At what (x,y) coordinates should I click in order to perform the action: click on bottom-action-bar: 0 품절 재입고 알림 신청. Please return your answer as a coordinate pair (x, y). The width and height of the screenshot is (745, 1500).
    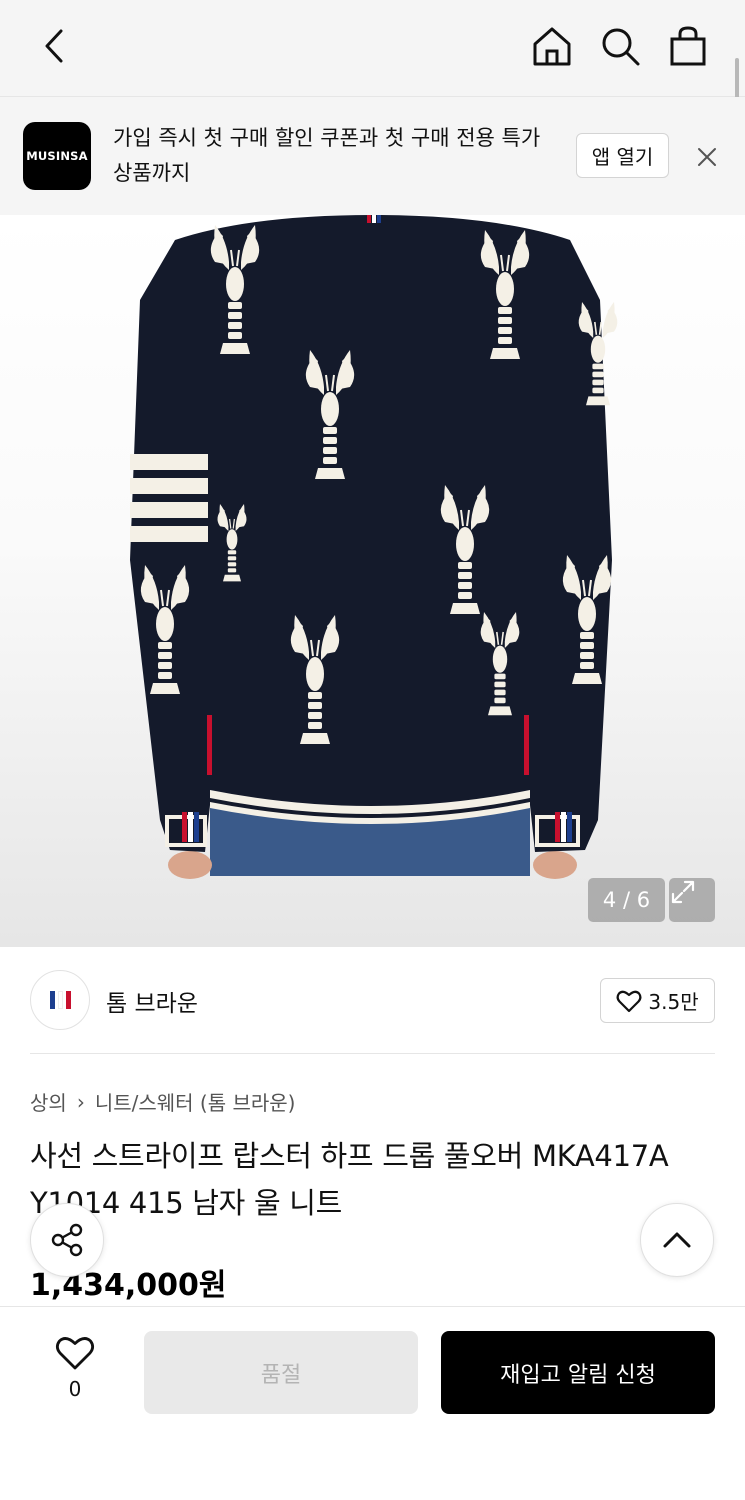
    Looking at the image, I should click on (372, 1403).